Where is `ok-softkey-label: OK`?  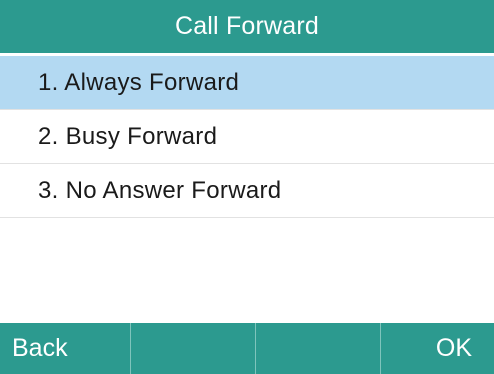
ok-softkey-label: OK is located at coordinates (453, 348).